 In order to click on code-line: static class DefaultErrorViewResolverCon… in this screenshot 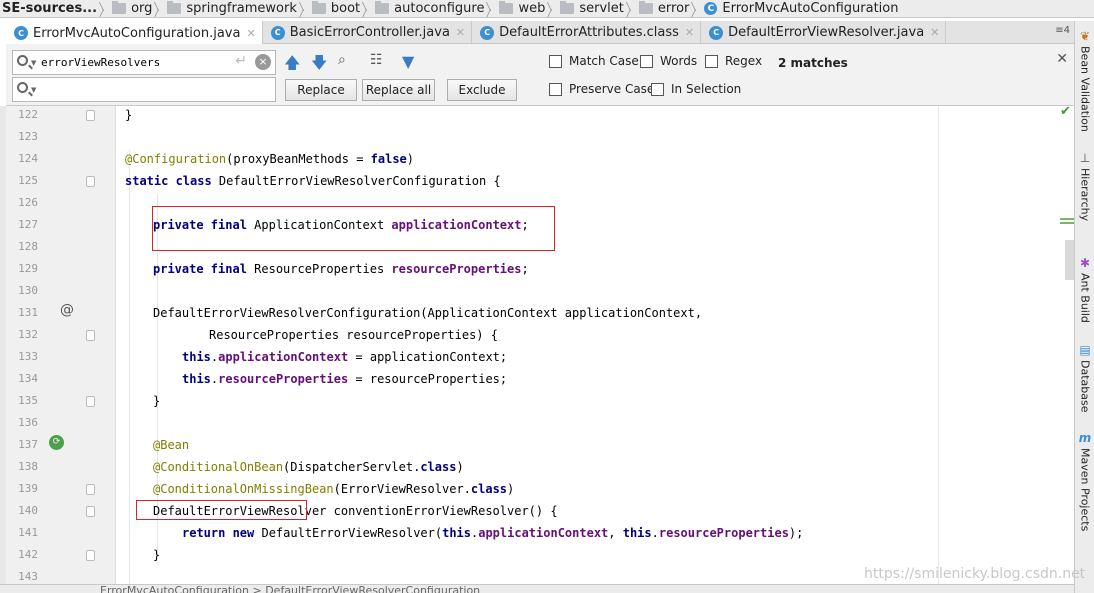, I will do `click(313, 181)`.